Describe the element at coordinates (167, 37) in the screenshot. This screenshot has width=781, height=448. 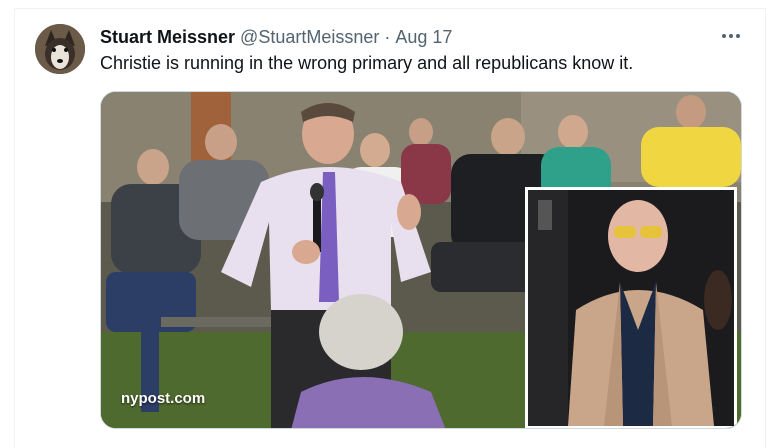
I see `display-name: Stuart Meissner` at that location.